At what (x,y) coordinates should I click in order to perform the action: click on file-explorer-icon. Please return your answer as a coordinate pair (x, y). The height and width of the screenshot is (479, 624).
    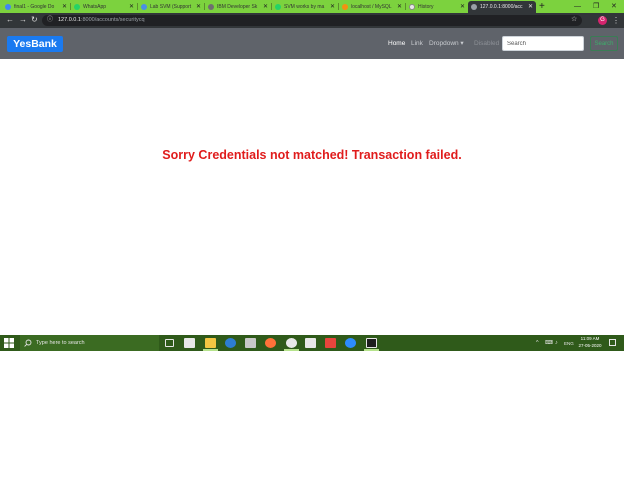
    Looking at the image, I should click on (210, 343).